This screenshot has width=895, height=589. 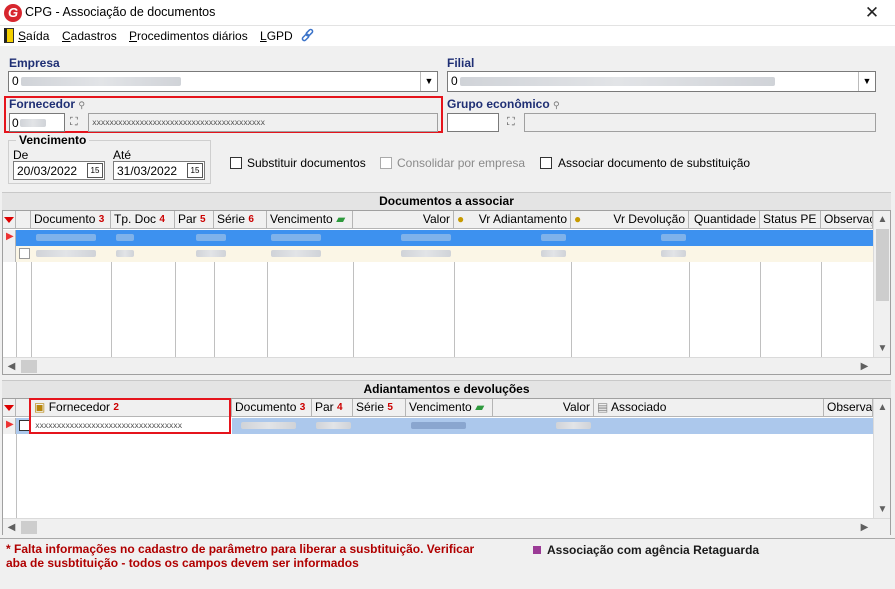 What do you see at coordinates (147, 171) in the screenshot?
I see `ate-date-value: 31/03/2022` at bounding box center [147, 171].